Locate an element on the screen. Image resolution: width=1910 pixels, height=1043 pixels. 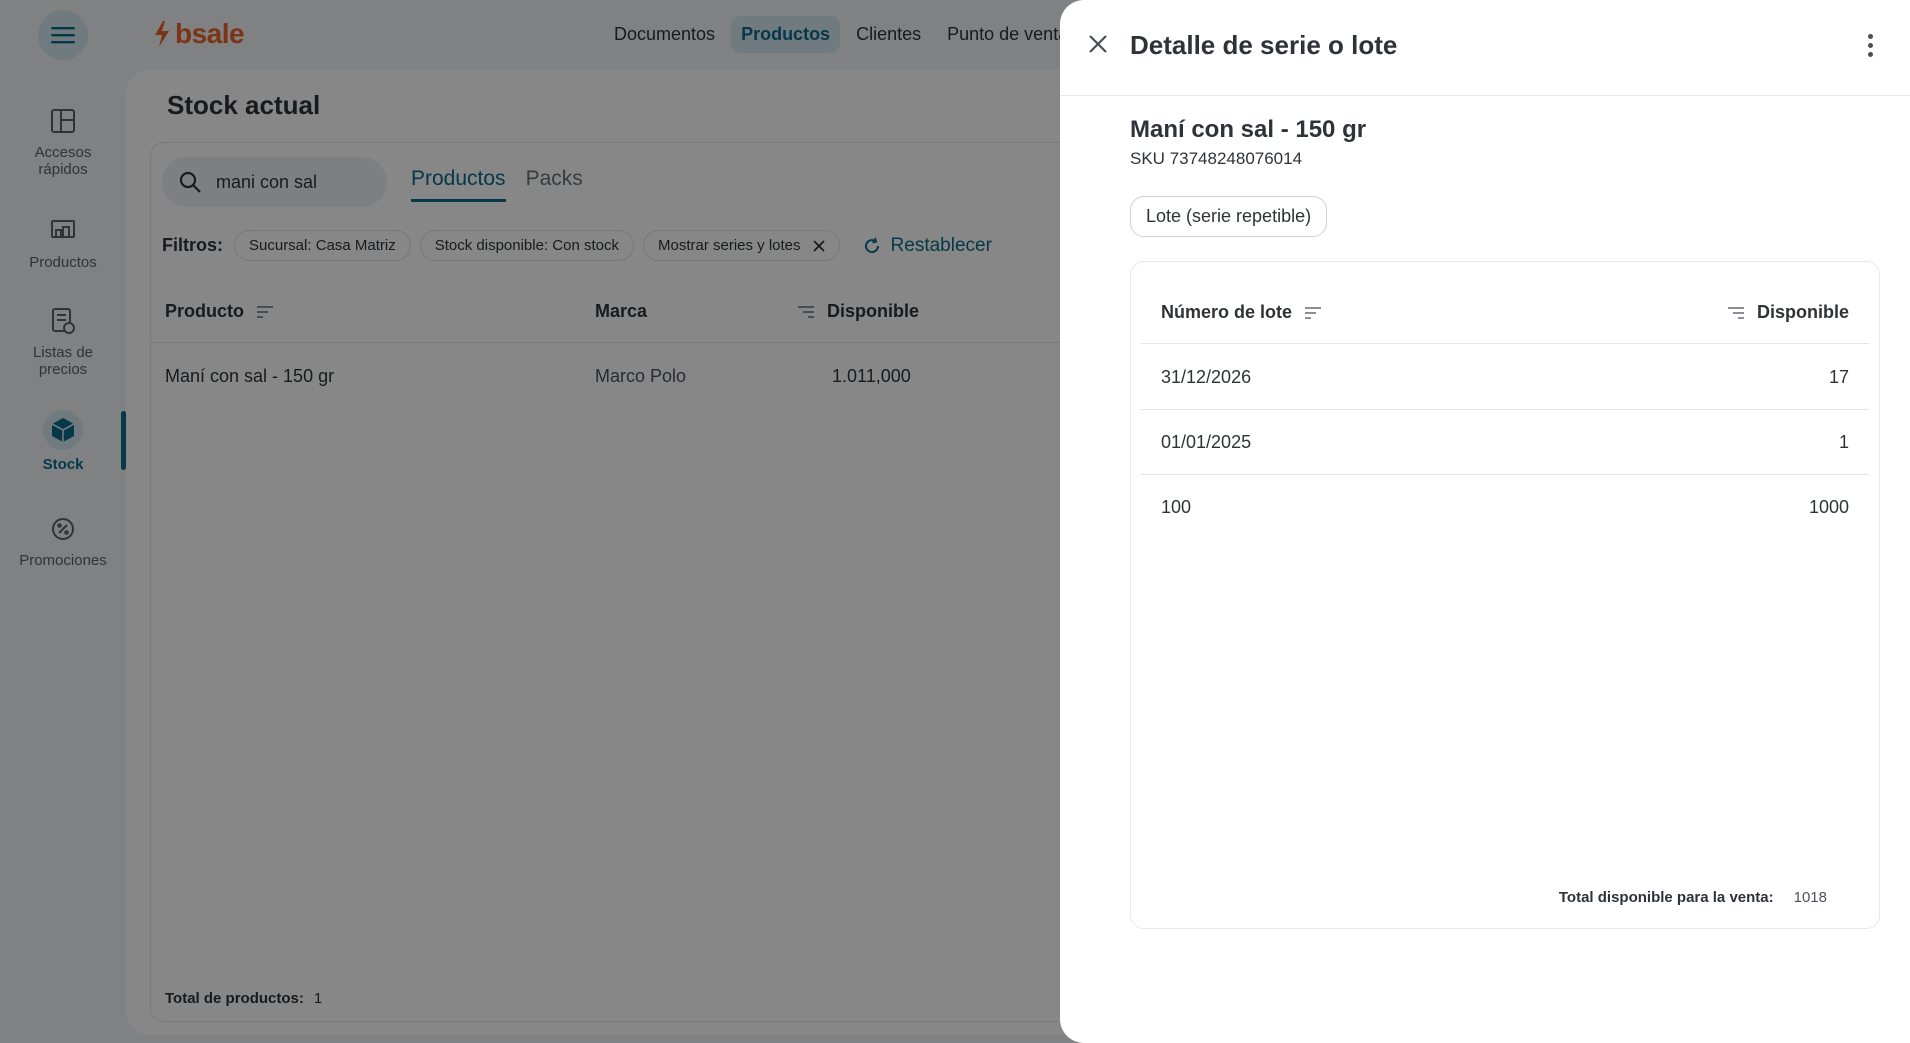
lot-number: 100 is located at coordinates (1176, 507).